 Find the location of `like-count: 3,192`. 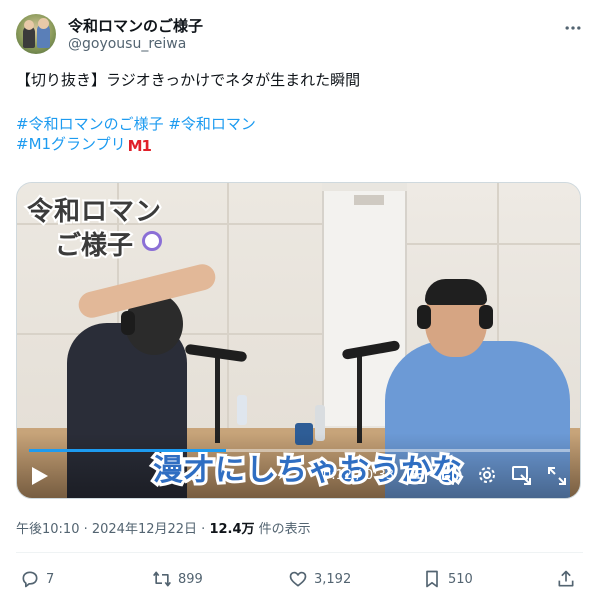

like-count: 3,192 is located at coordinates (333, 579).